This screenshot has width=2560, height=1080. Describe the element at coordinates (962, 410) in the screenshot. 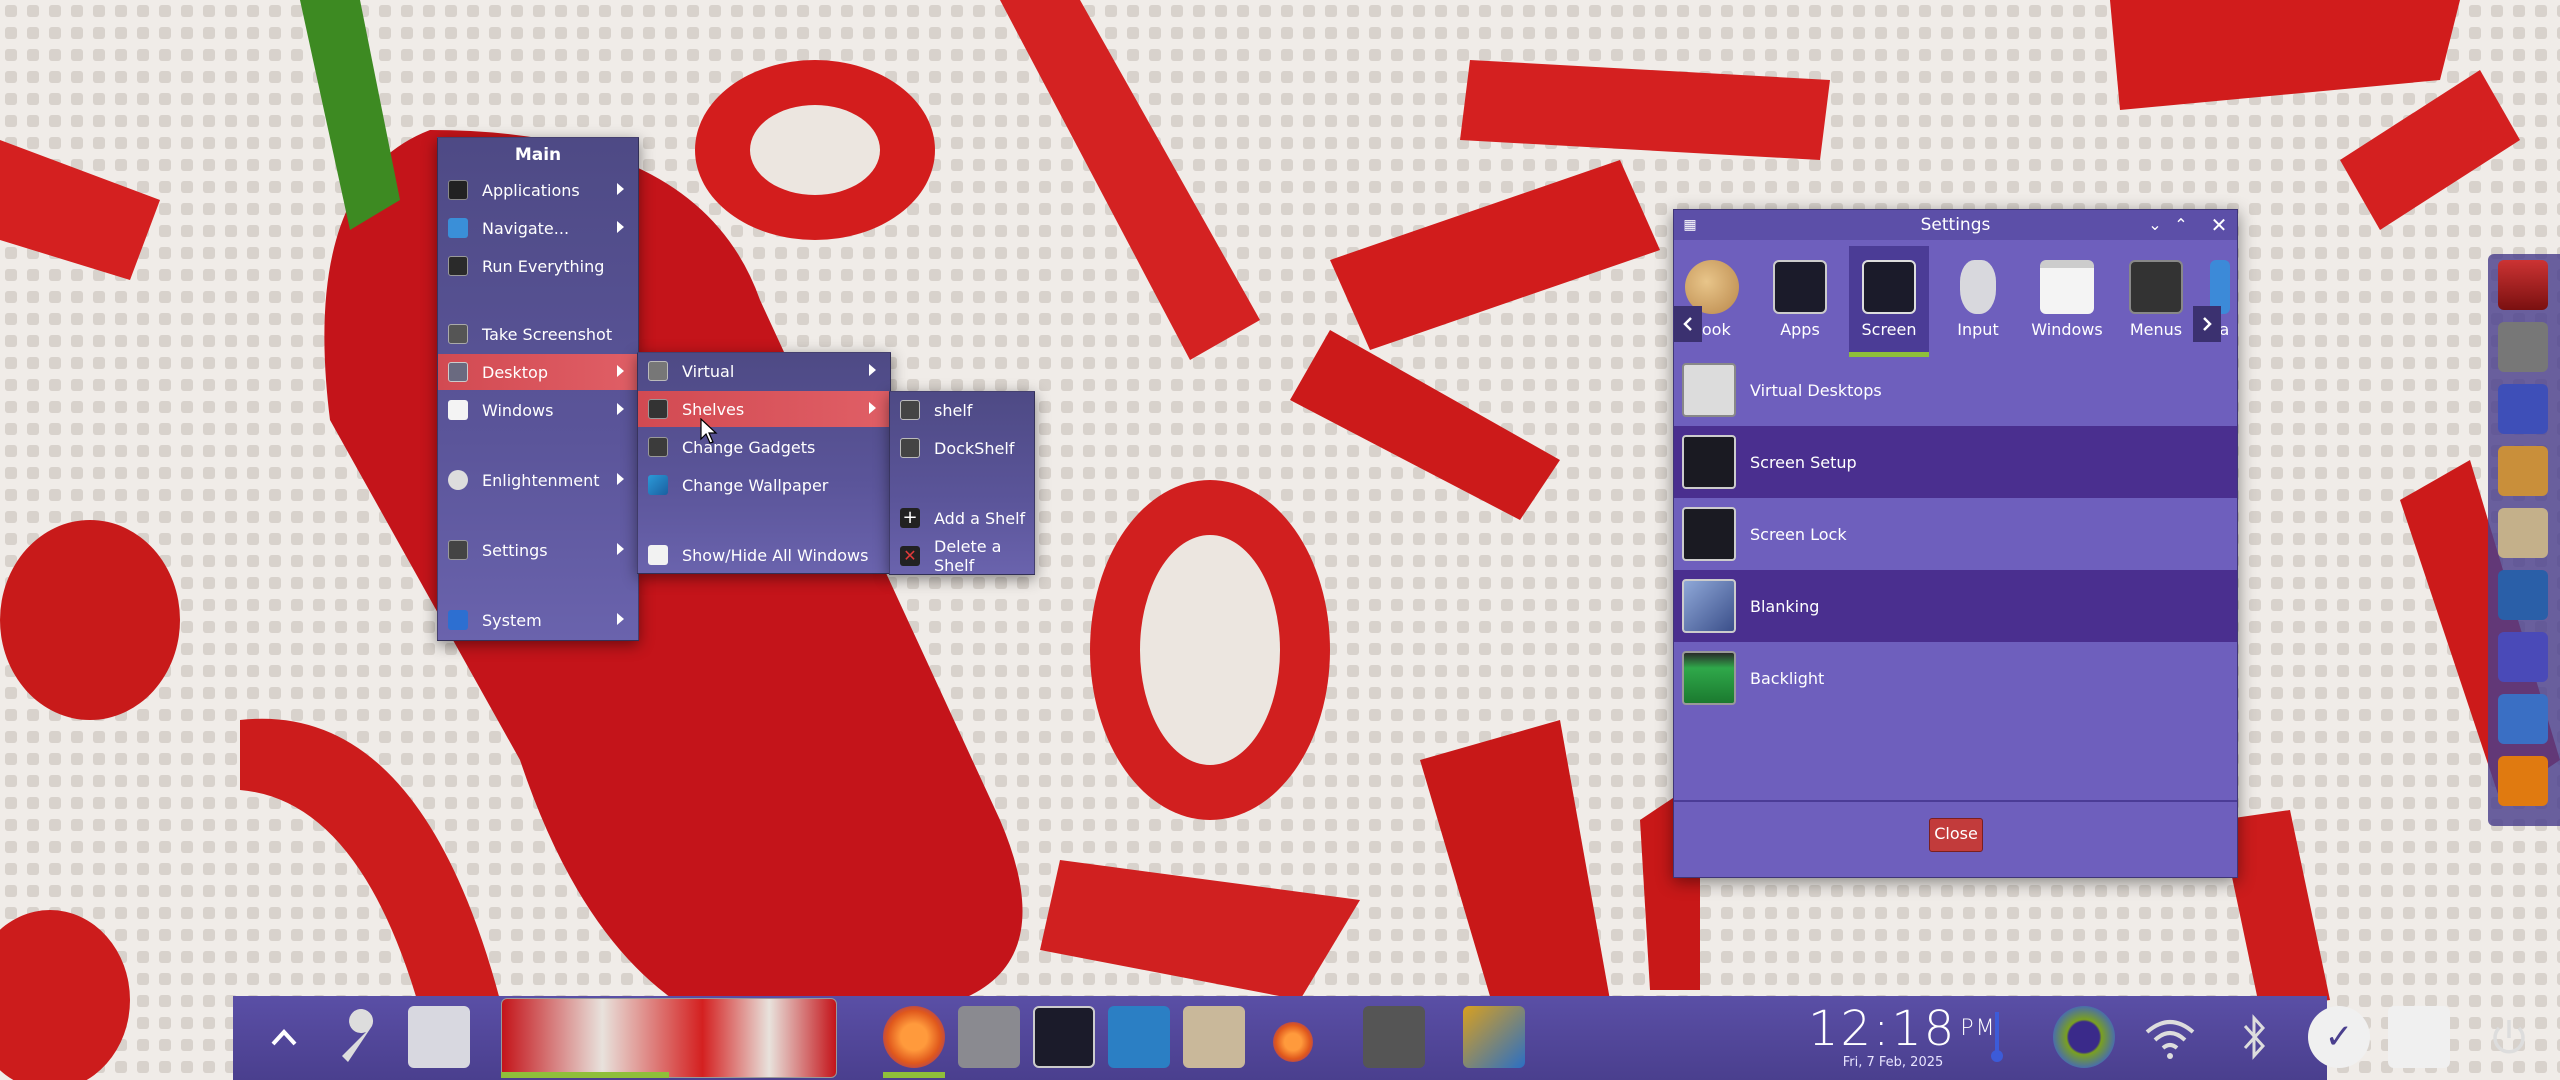

I see `menu-item-shelf: shelf` at that location.